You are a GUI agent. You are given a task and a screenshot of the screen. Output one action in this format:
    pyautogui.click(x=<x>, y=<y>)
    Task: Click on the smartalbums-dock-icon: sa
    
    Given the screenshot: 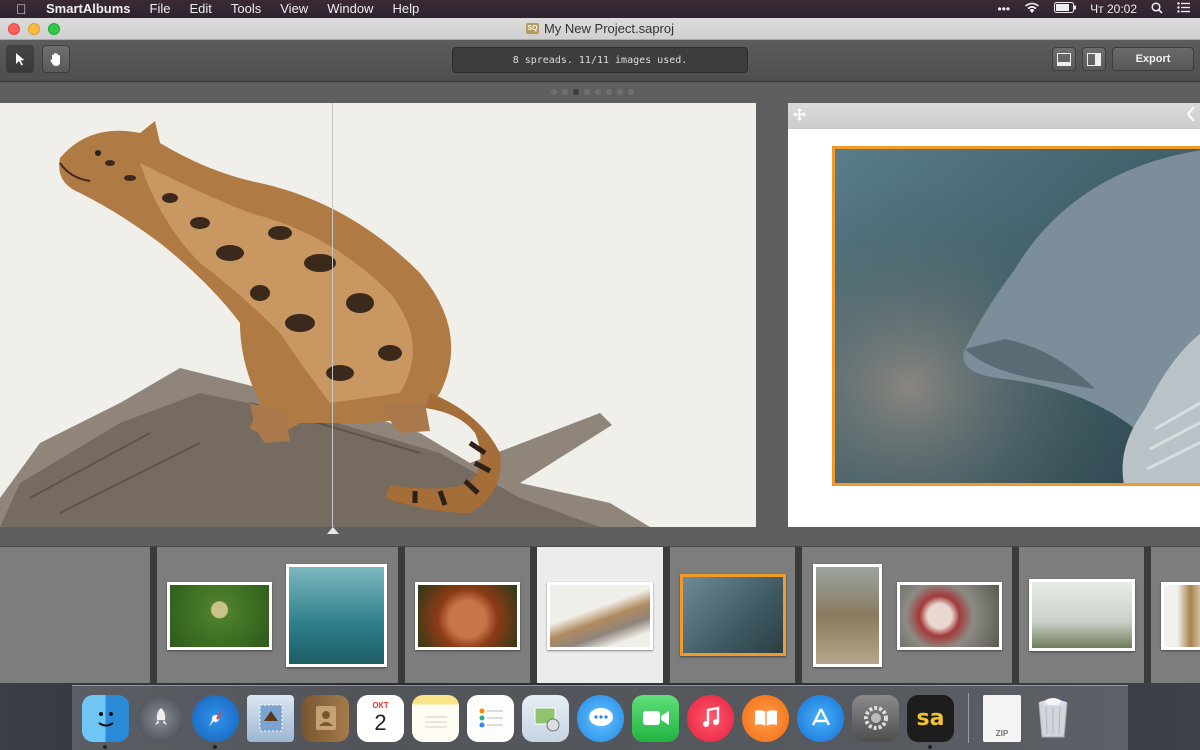 What is the action you would take?
    pyautogui.click(x=930, y=721)
    